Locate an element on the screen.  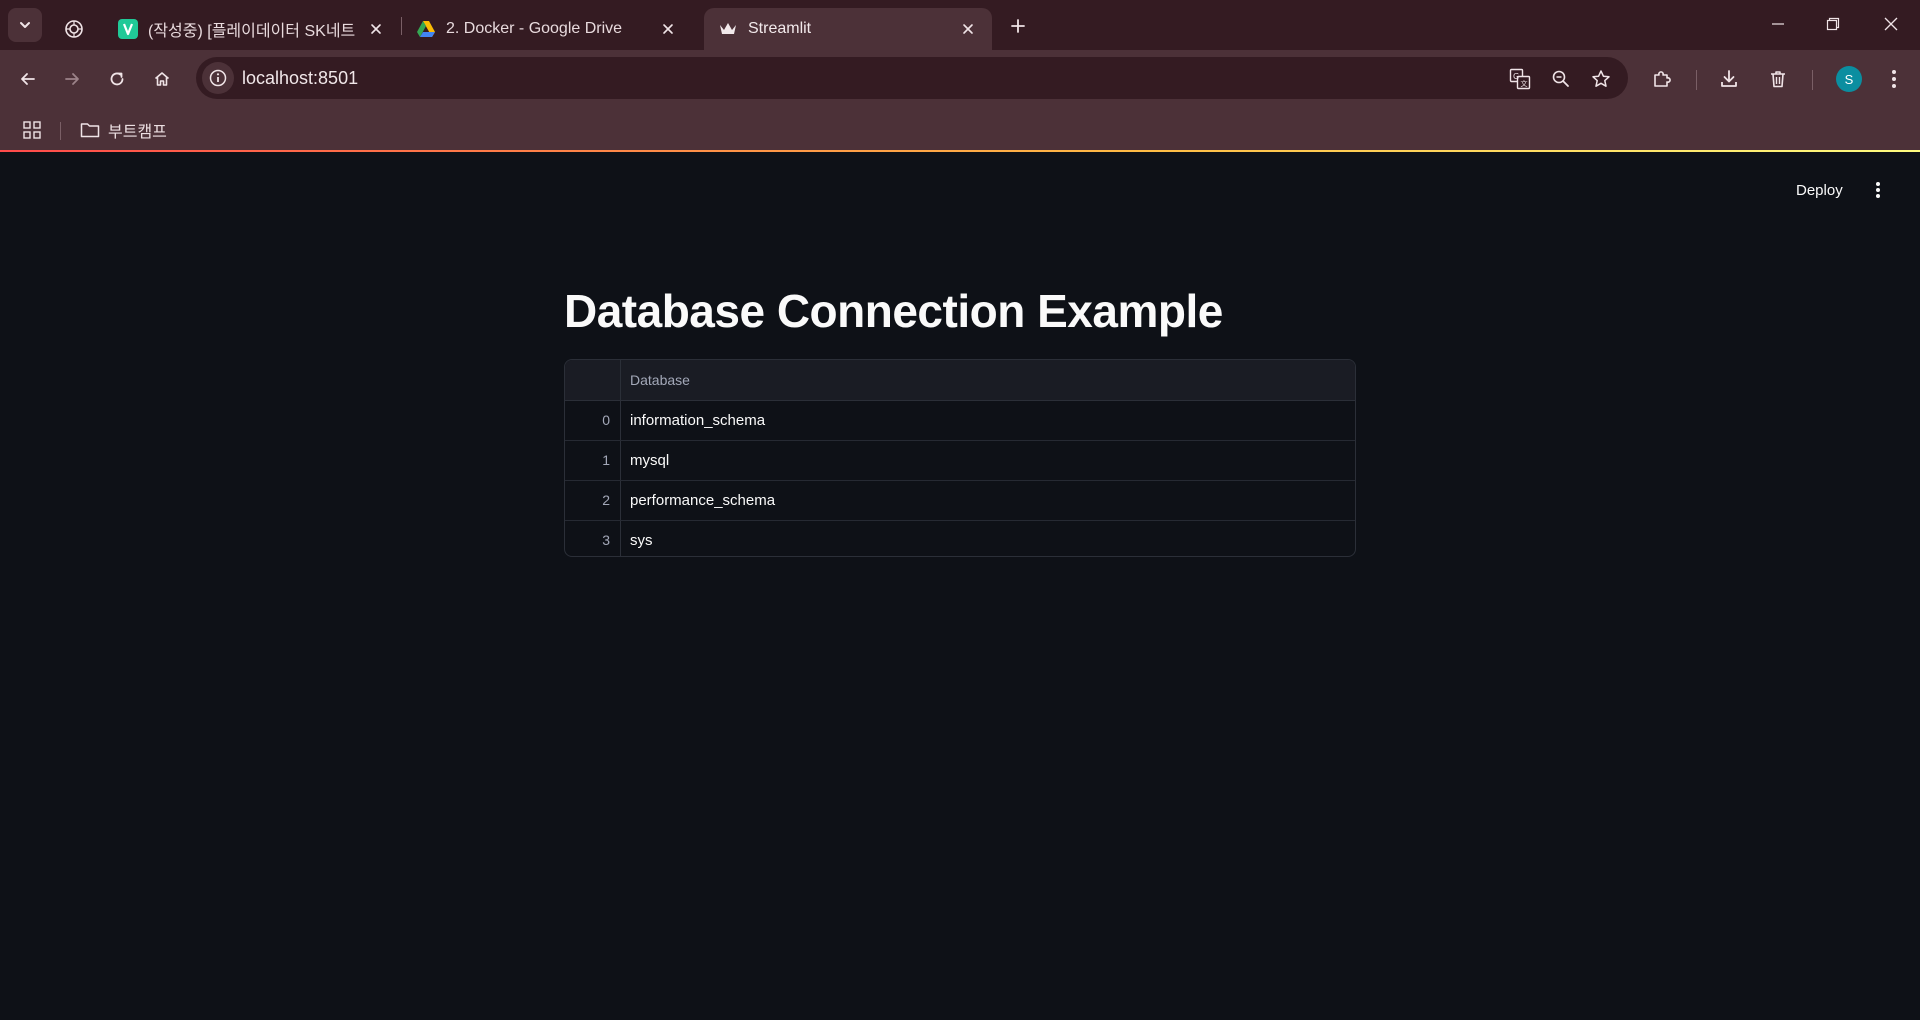
reload-button is located at coordinates (117, 79).